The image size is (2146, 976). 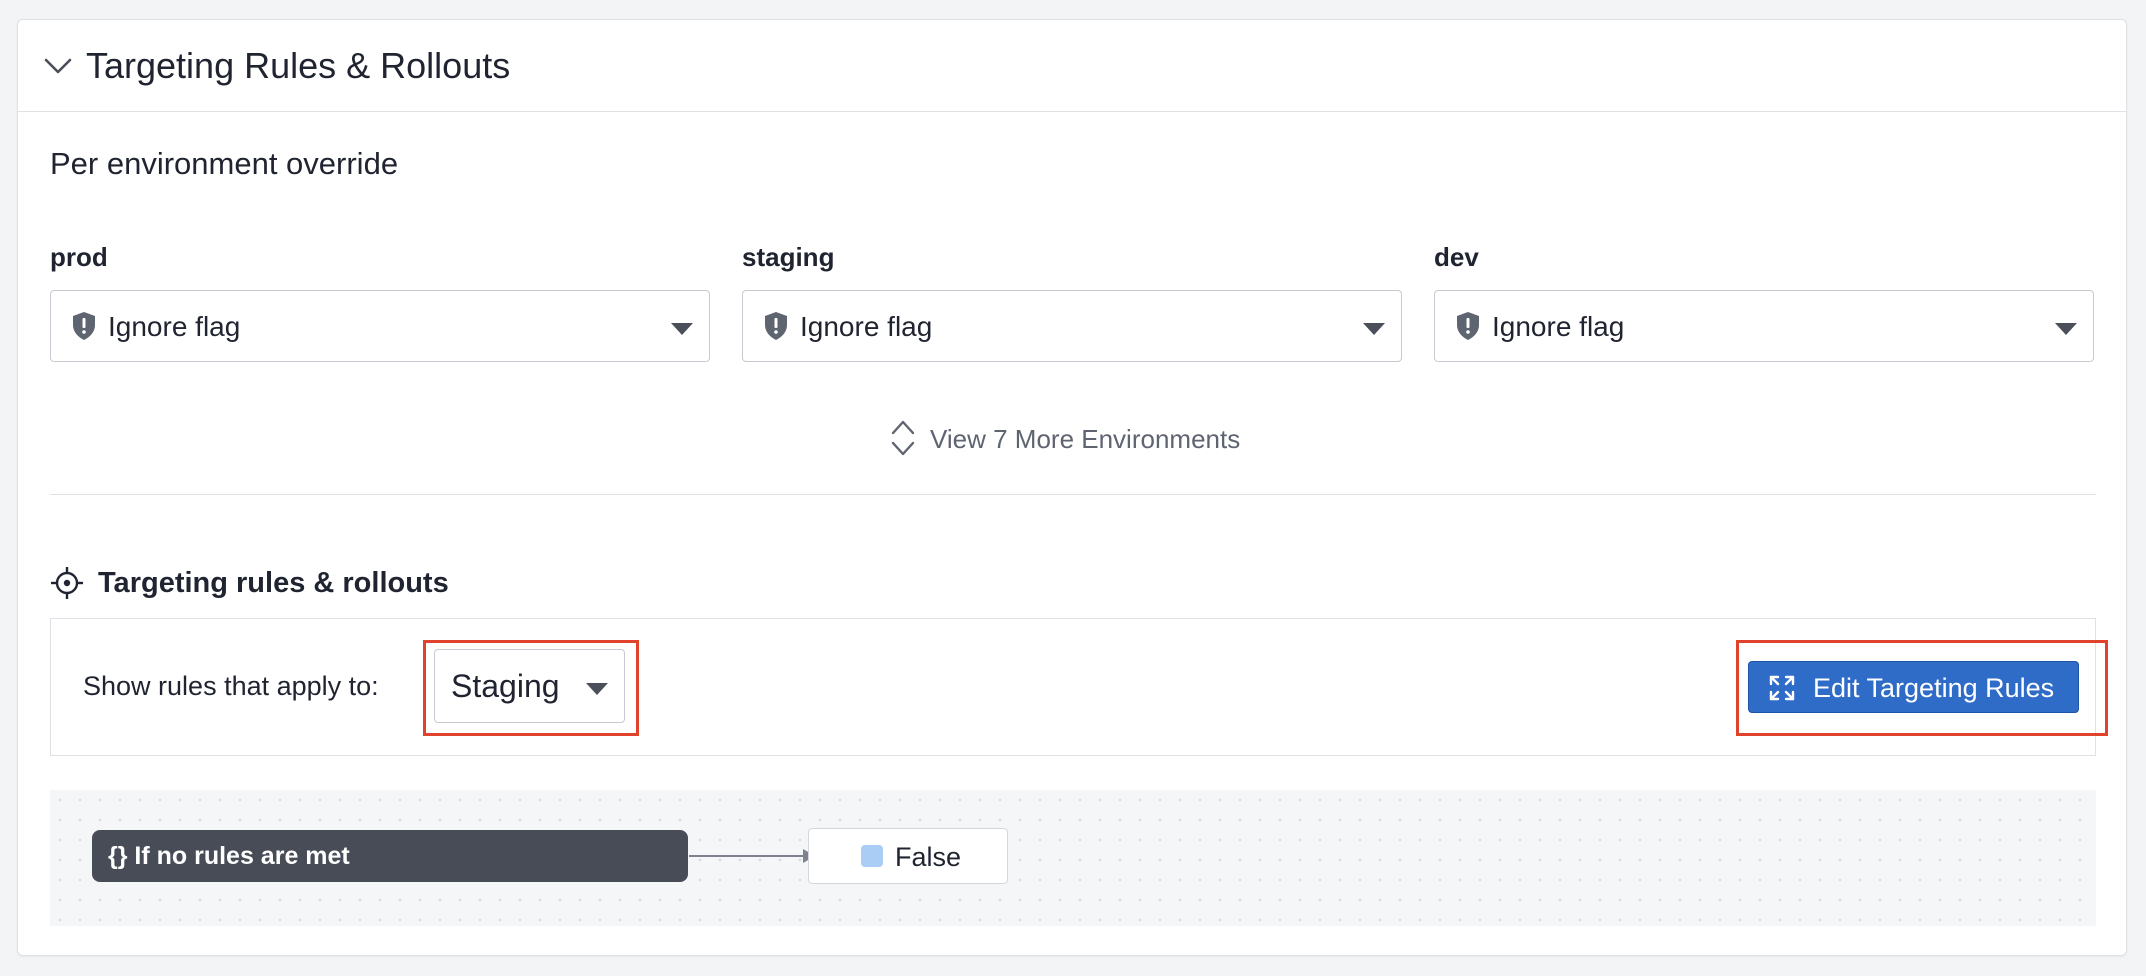 What do you see at coordinates (1085, 439) in the screenshot?
I see `view-more-label: View 7 More Environments` at bounding box center [1085, 439].